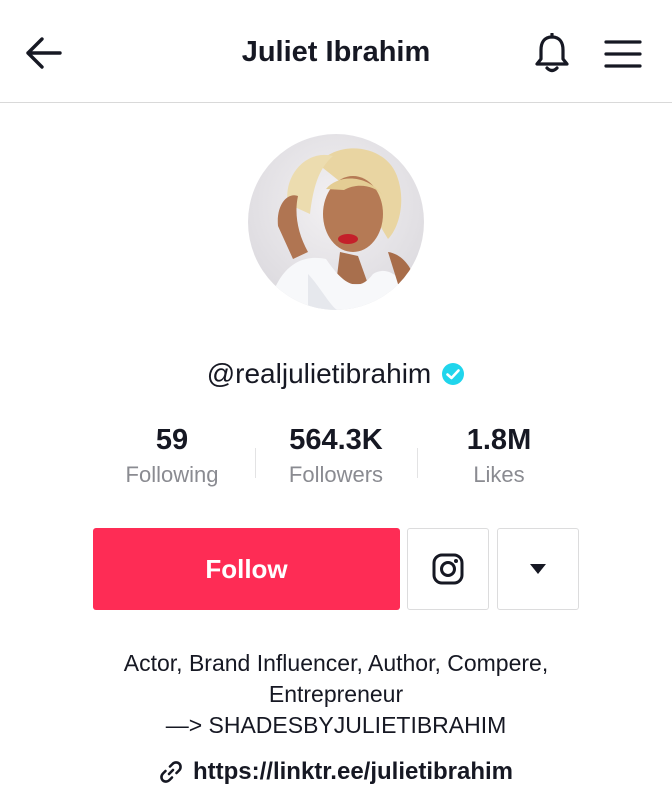 The image size is (672, 799). I want to click on stat-value: 1.8M, so click(499, 440).